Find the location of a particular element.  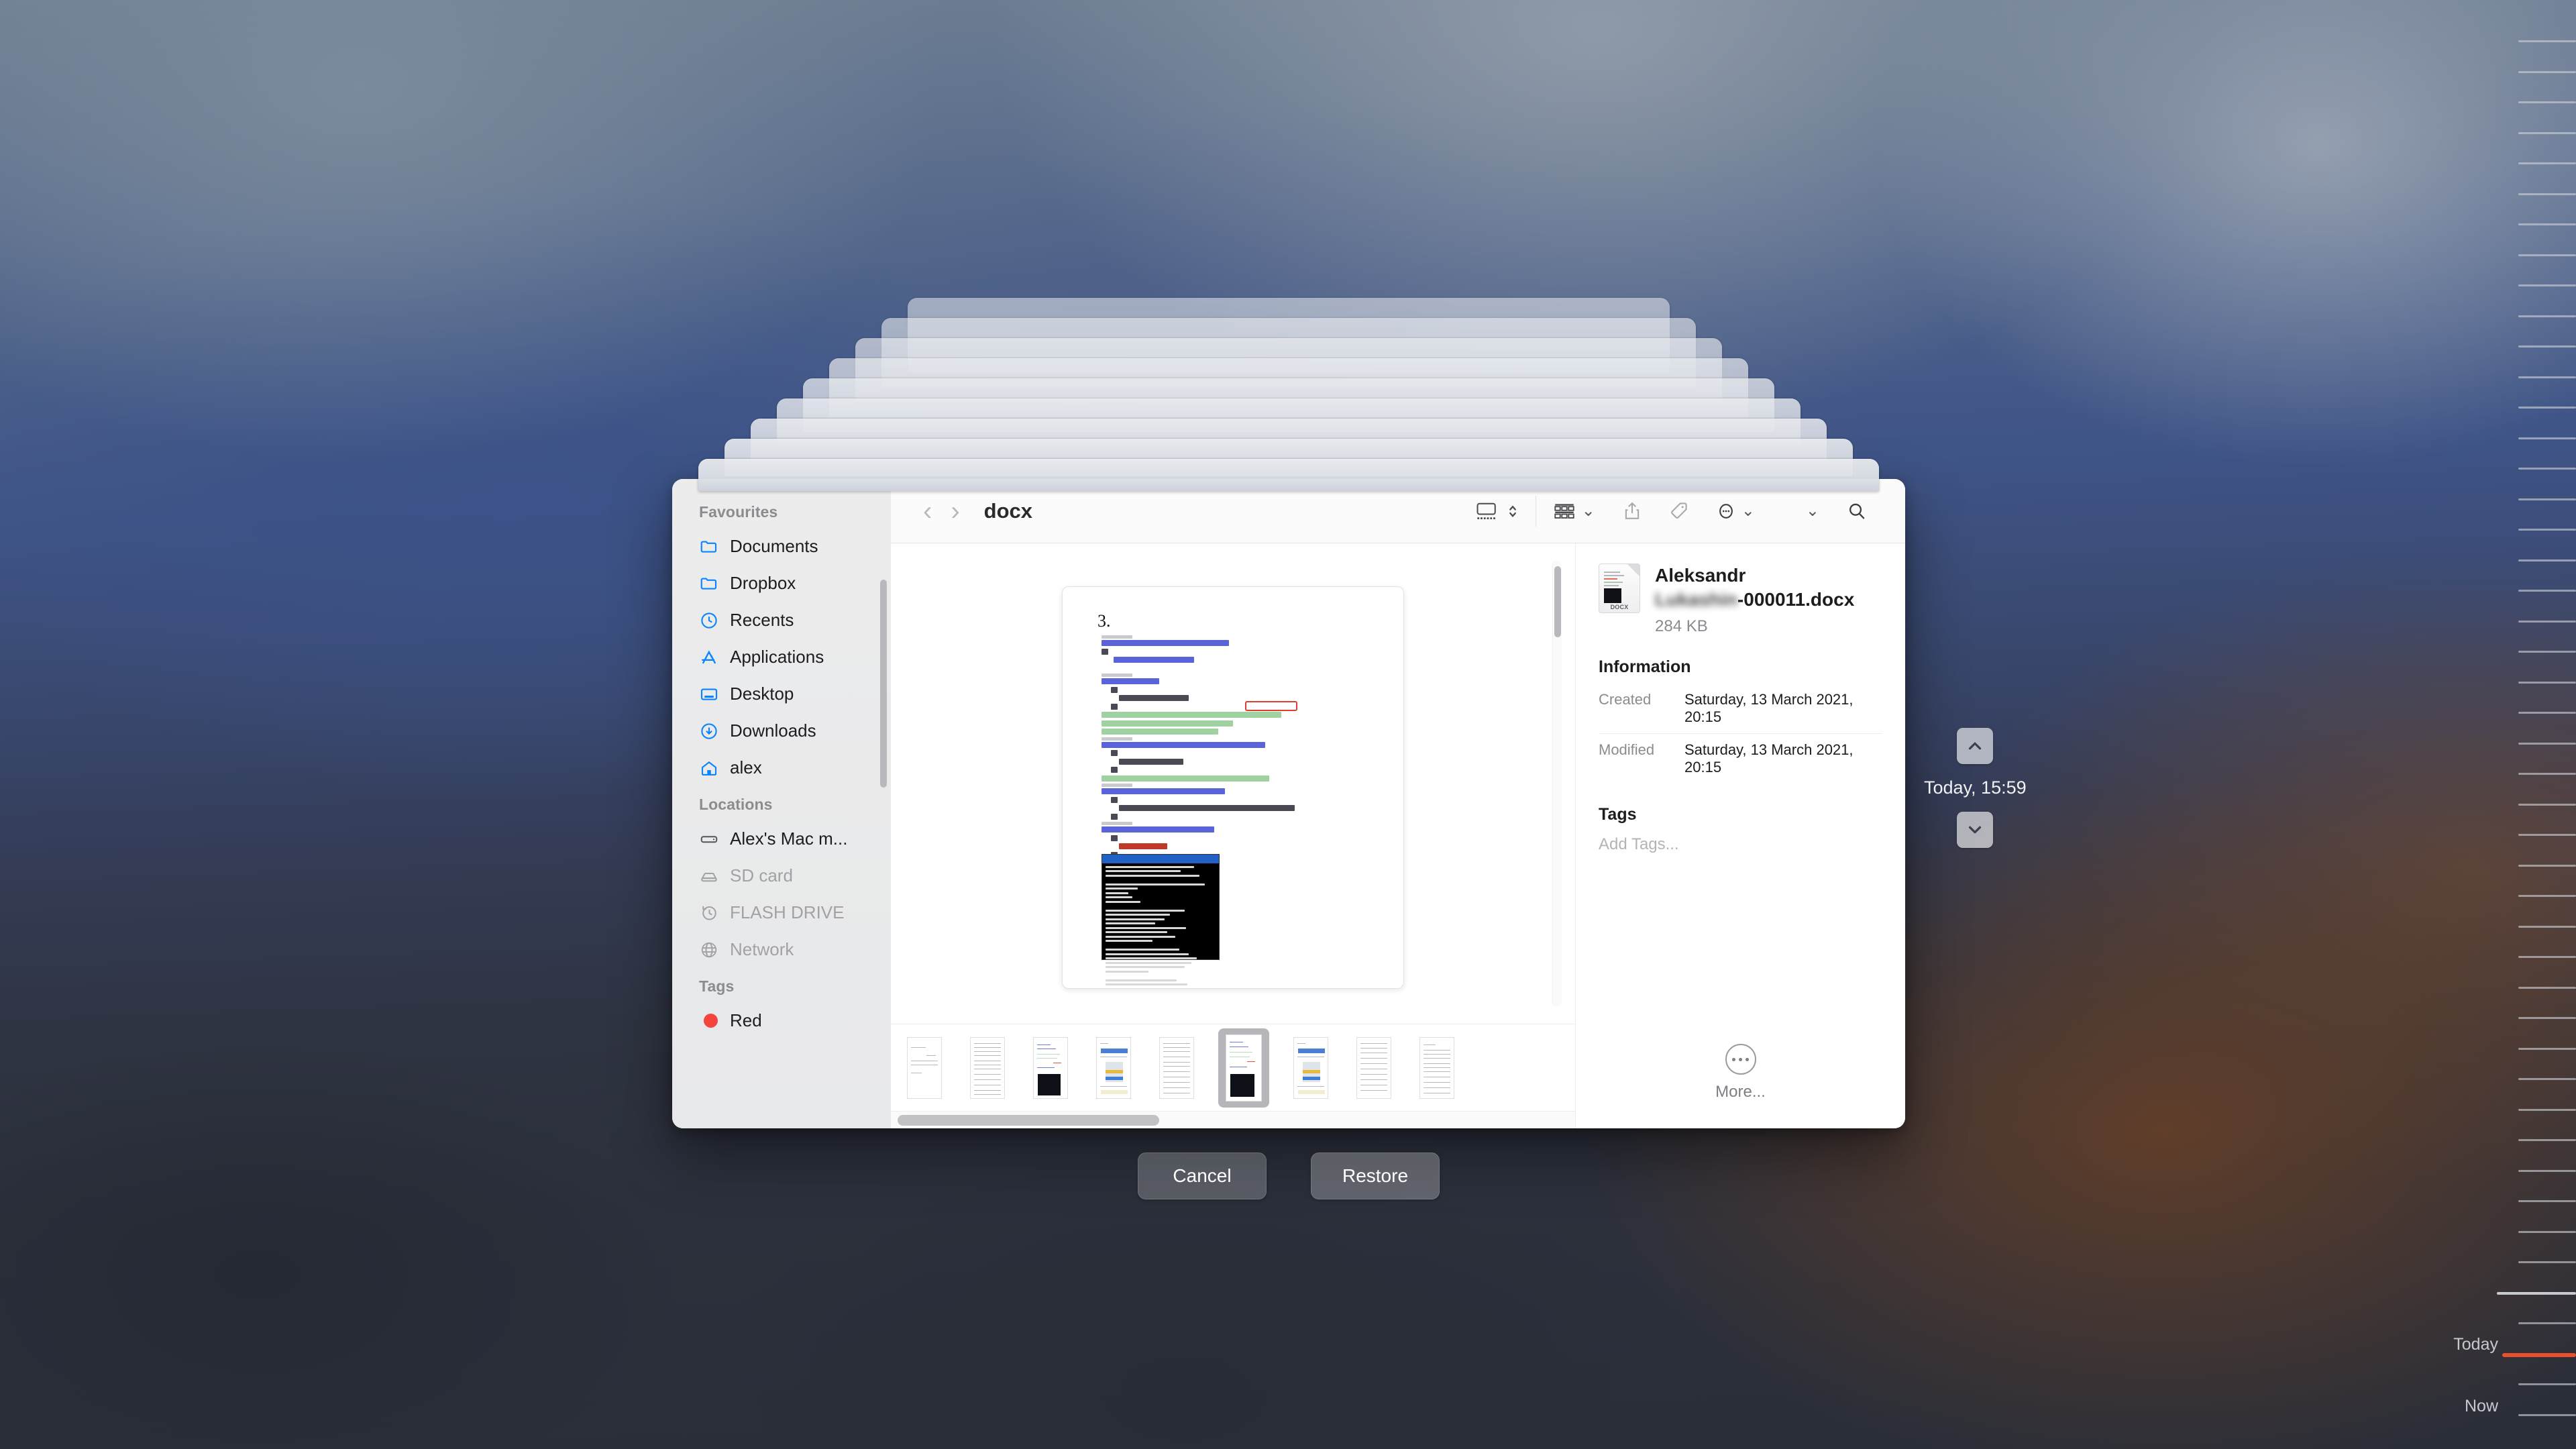

snapshot-previous-button is located at coordinates (1975, 746).